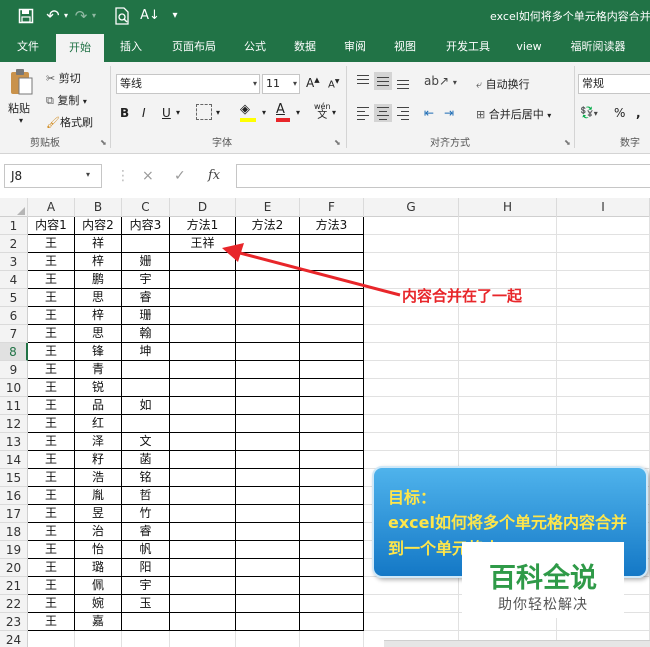  What do you see at coordinates (98, 244) in the screenshot?
I see `cell-b2: 祥` at bounding box center [98, 244].